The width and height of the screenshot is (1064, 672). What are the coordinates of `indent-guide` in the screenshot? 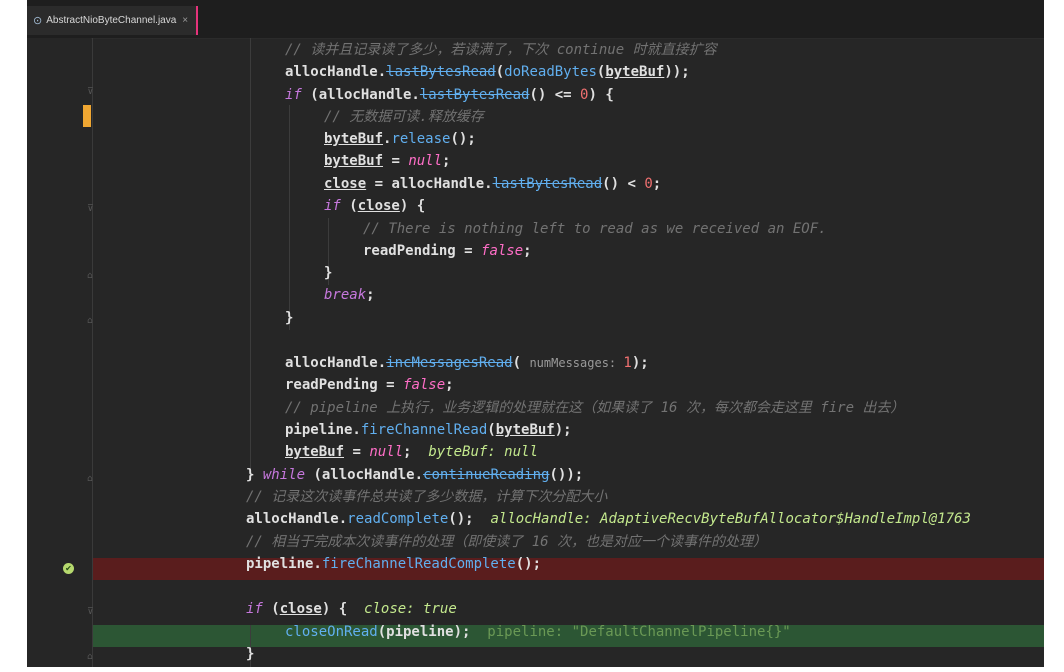 It's located at (250, 255).